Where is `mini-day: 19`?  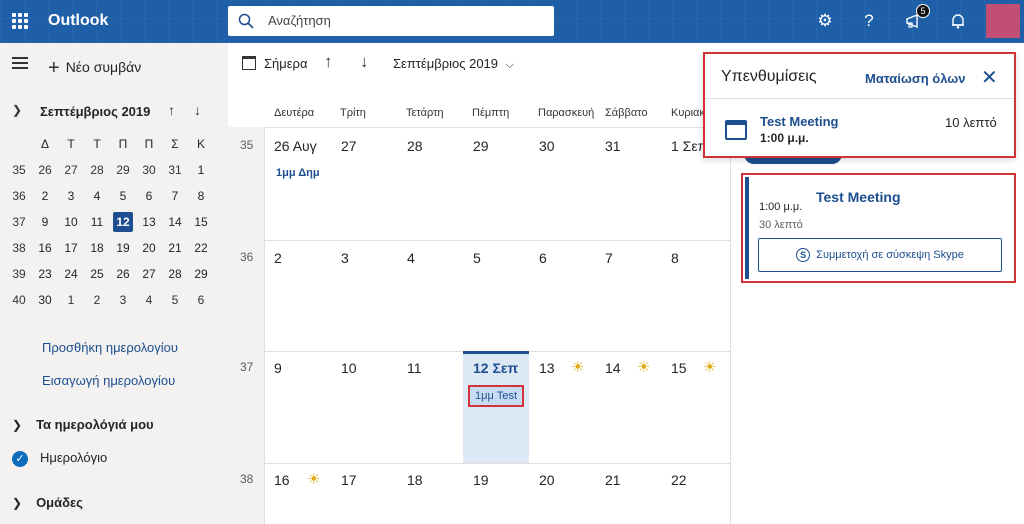 mini-day: 19 is located at coordinates (123, 248).